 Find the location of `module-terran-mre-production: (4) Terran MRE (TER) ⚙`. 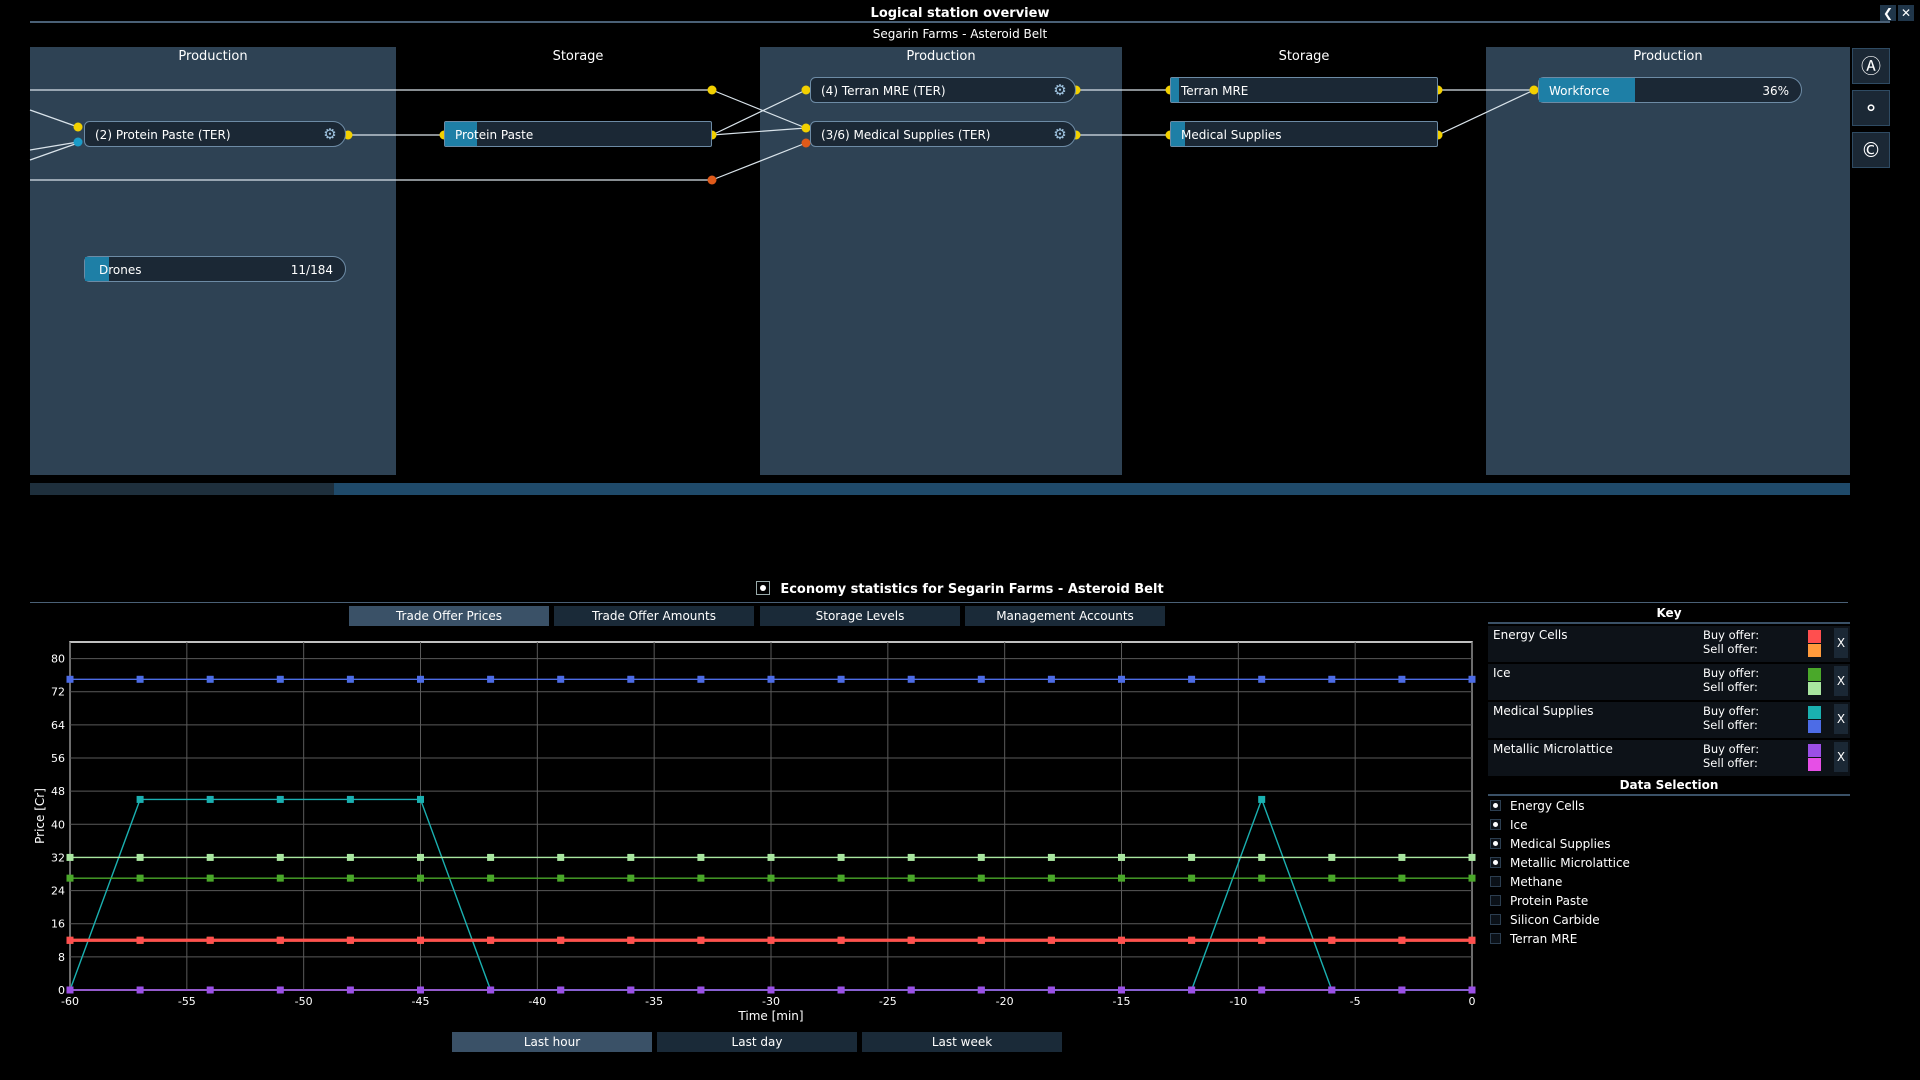

module-terran-mre-production: (4) Terran MRE (TER) ⚙ is located at coordinates (943, 90).